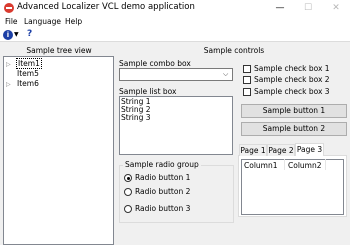 Image resolution: width=350 pixels, height=245 pixels. I want to click on checkbox-label: Sample check box 1, so click(292, 68).